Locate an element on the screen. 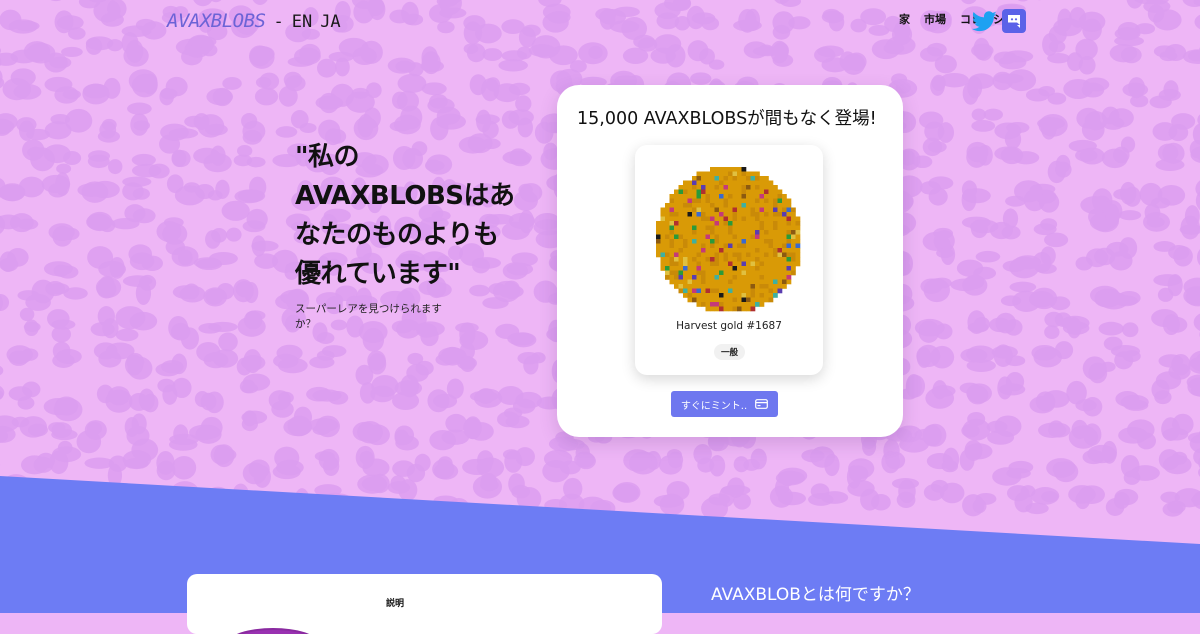 The image size is (1200, 634). language-ja: JA is located at coordinates (330, 22).